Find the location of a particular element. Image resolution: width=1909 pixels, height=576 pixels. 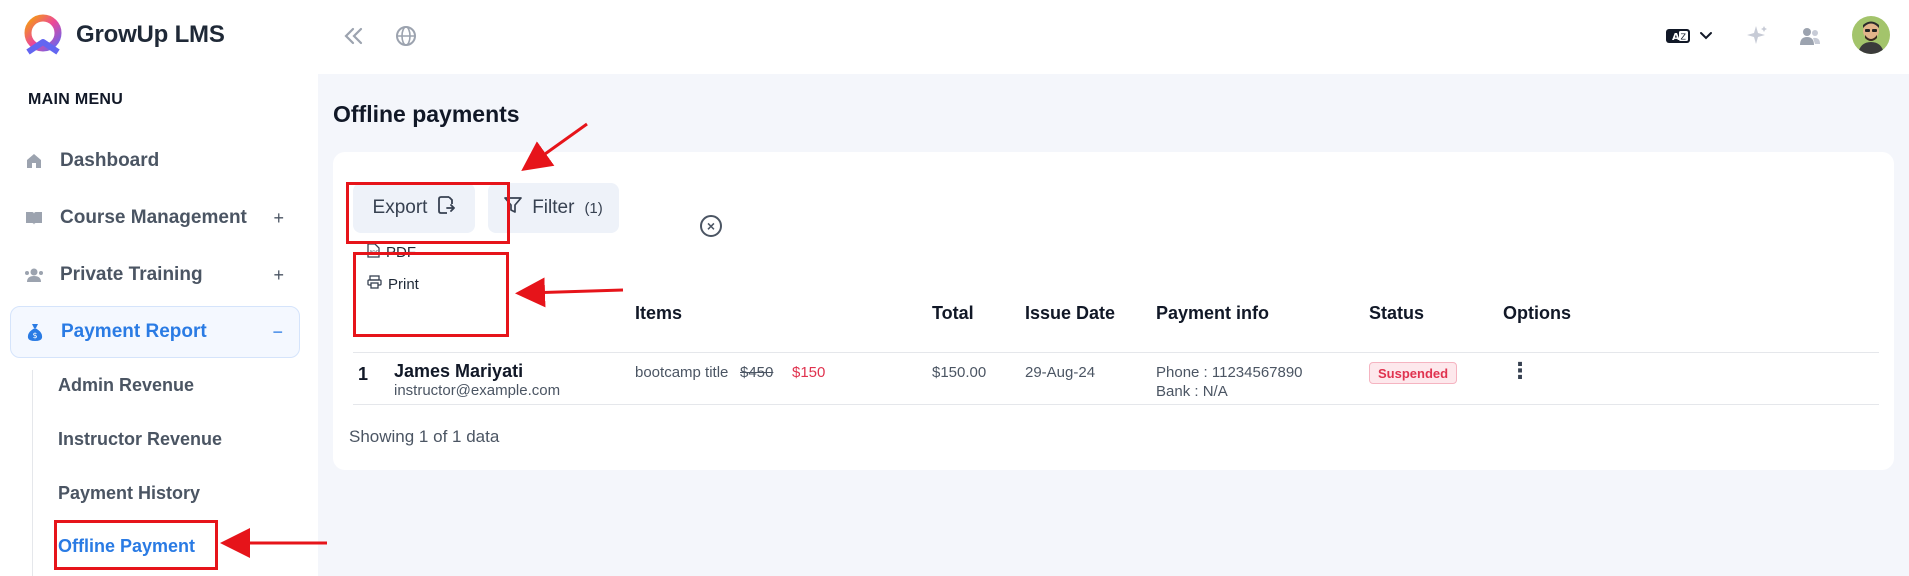

book-icon is located at coordinates (34, 218).